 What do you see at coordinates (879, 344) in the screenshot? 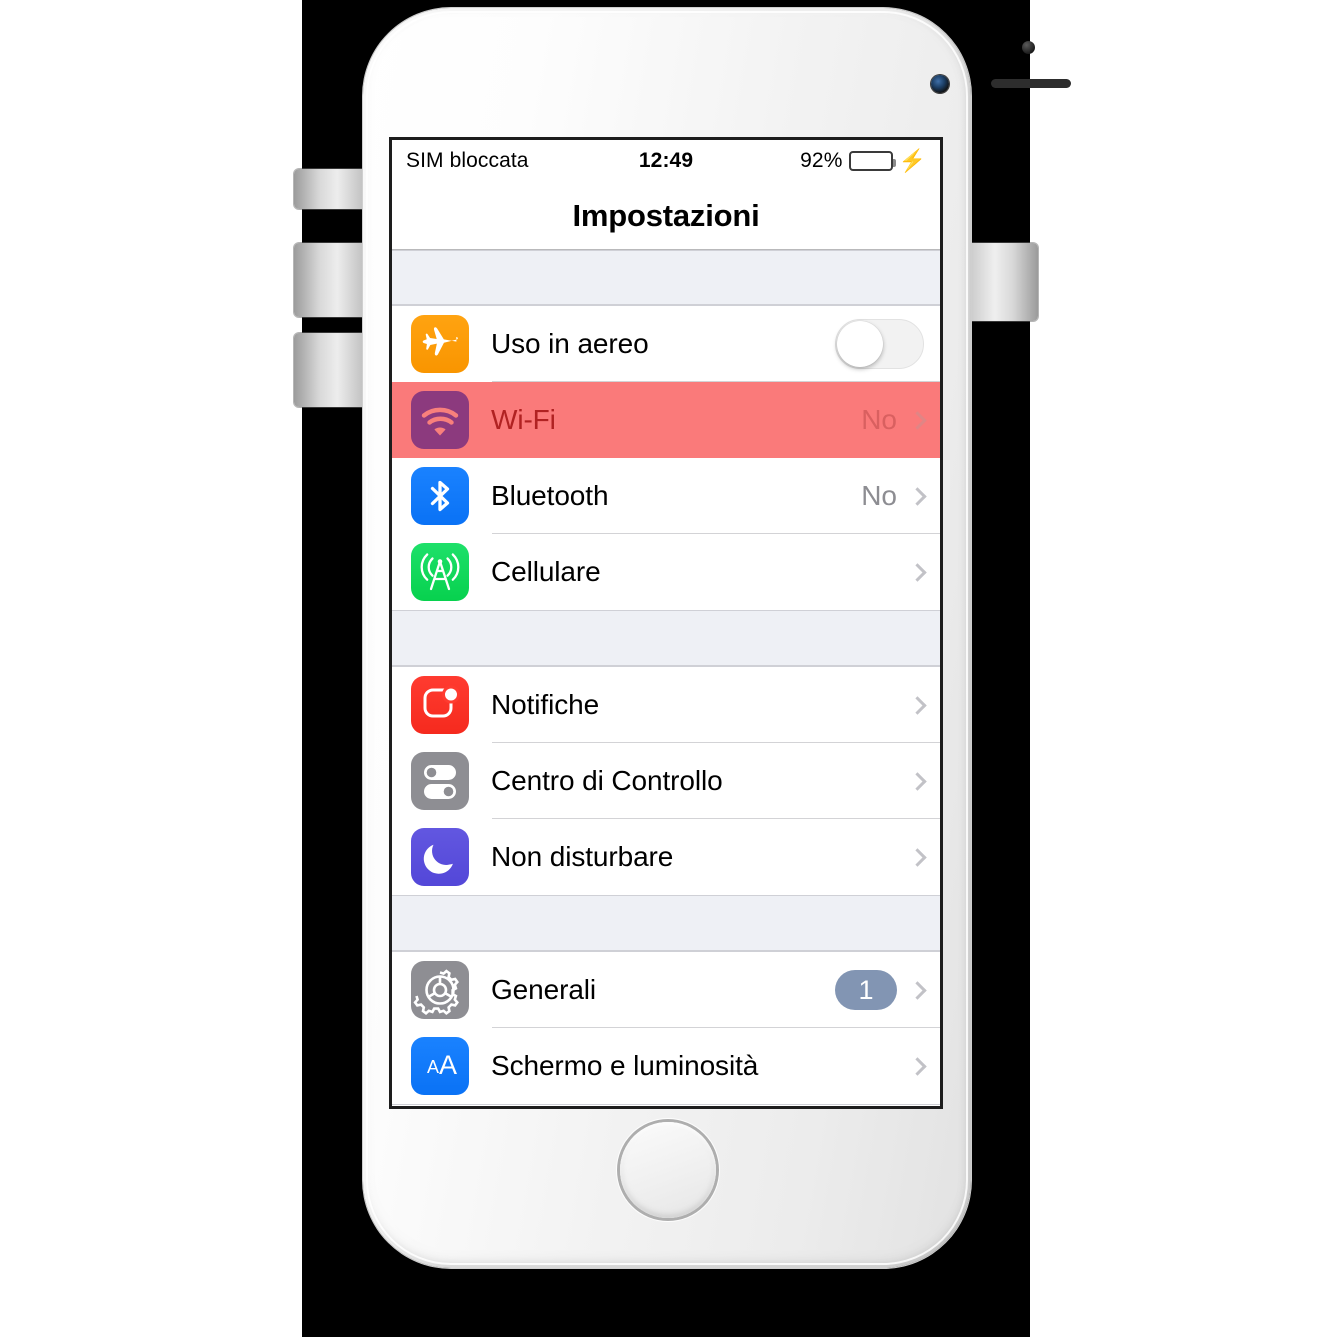
I see `airplane-mode-toggle` at bounding box center [879, 344].